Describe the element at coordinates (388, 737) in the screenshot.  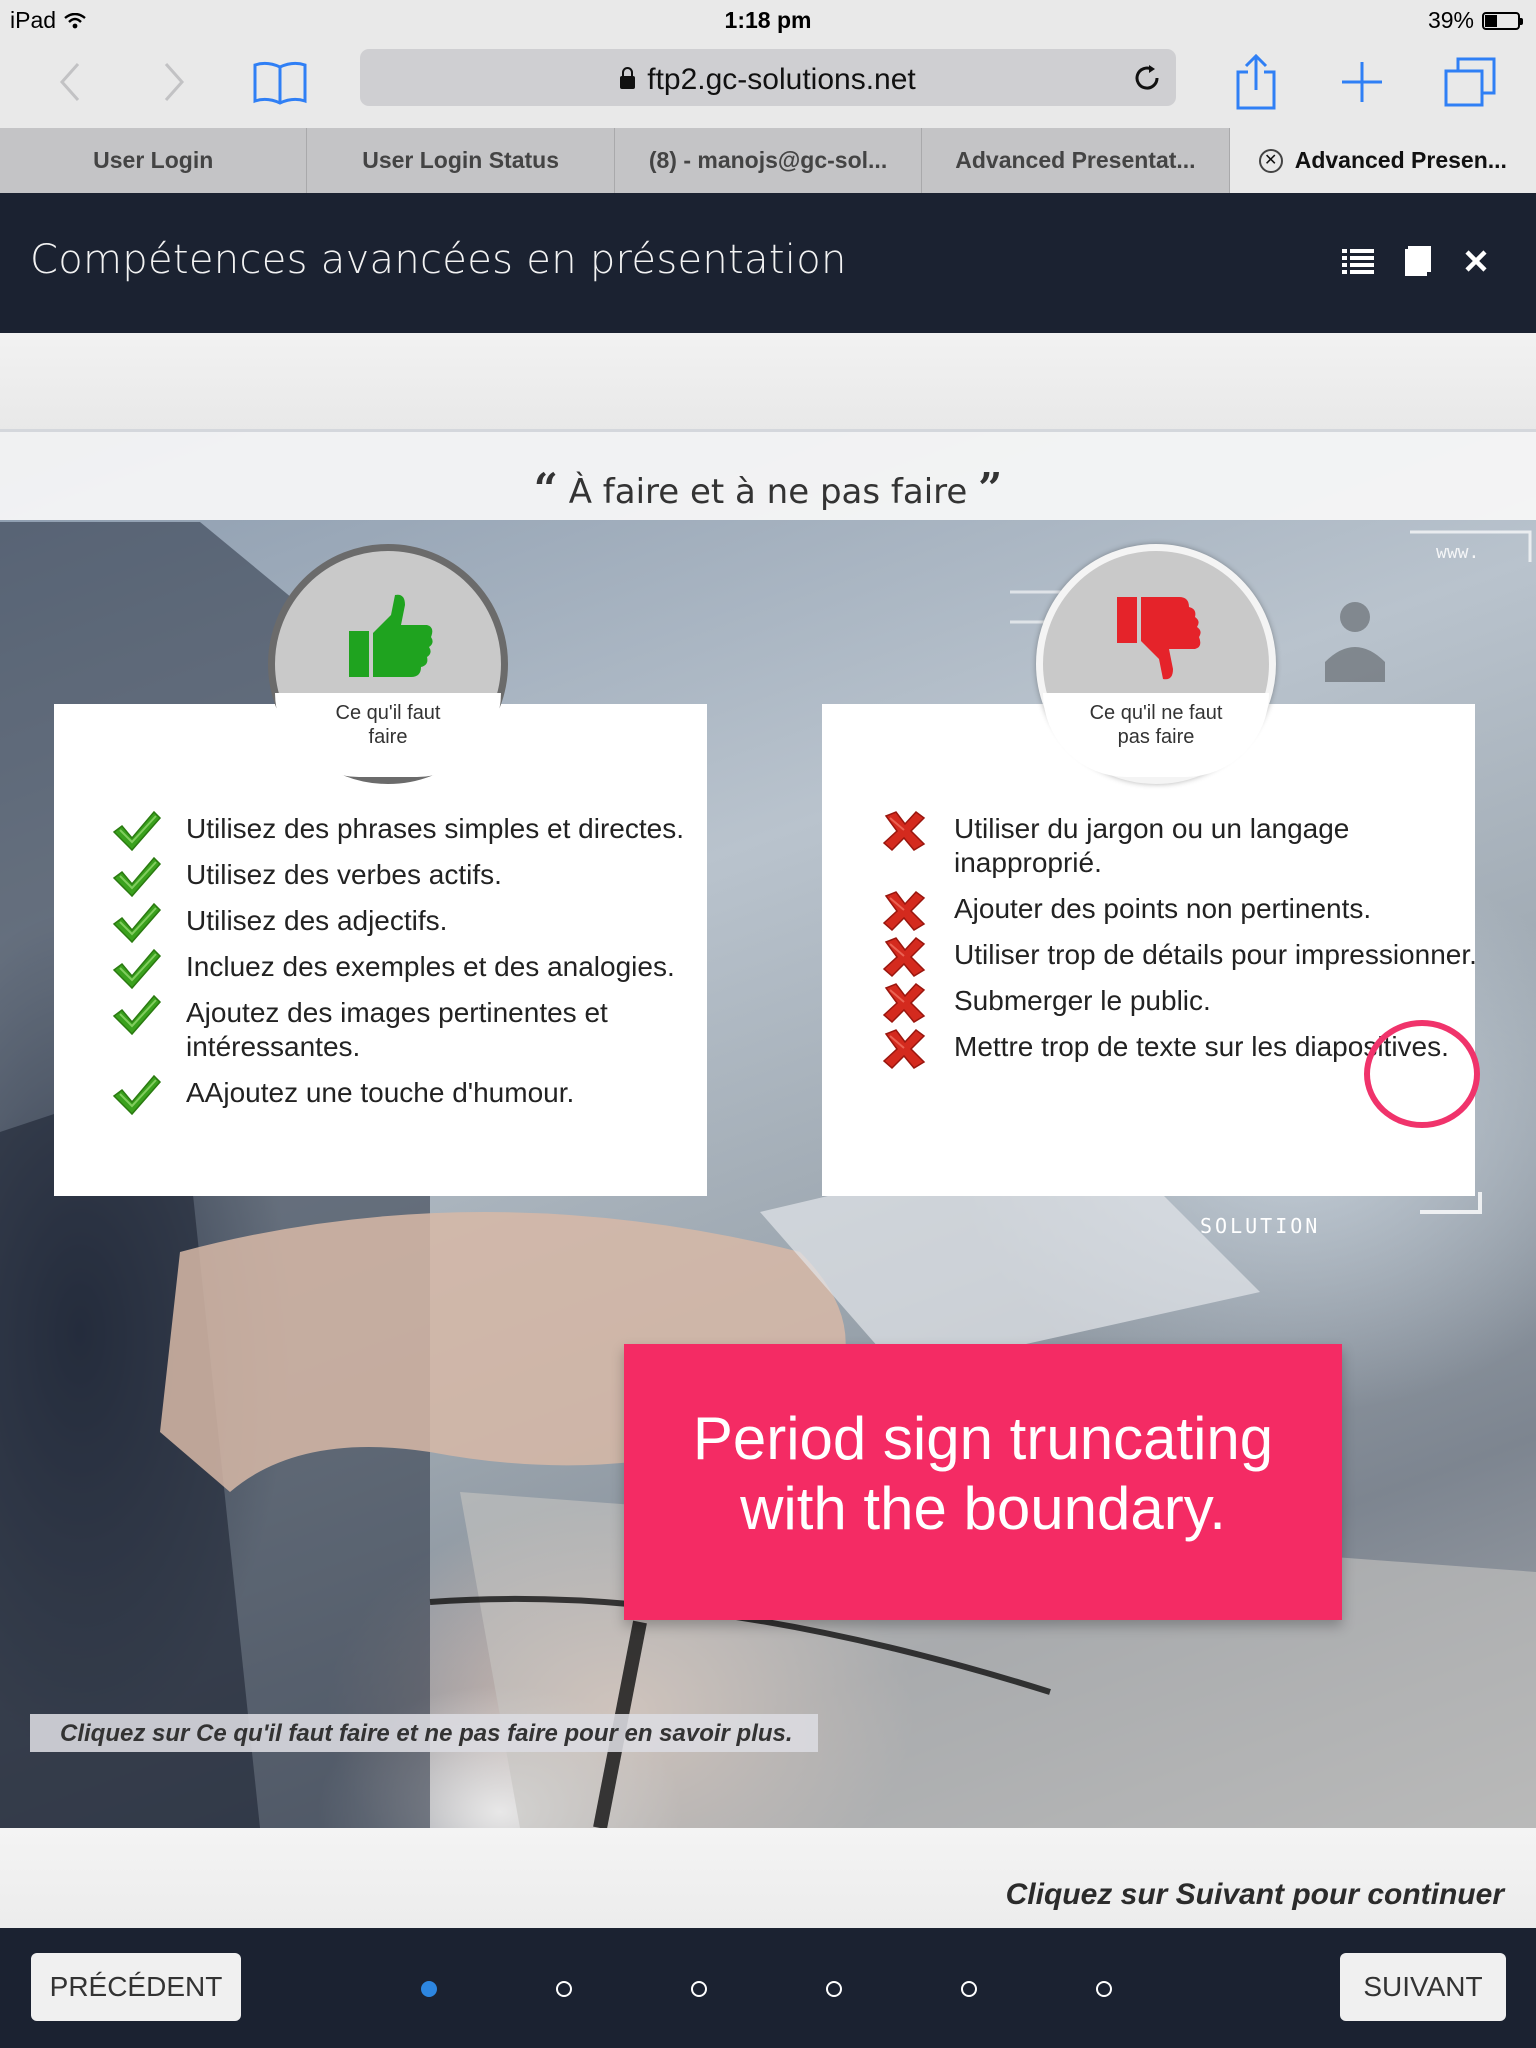
I see `do-caption-line2: faire` at that location.